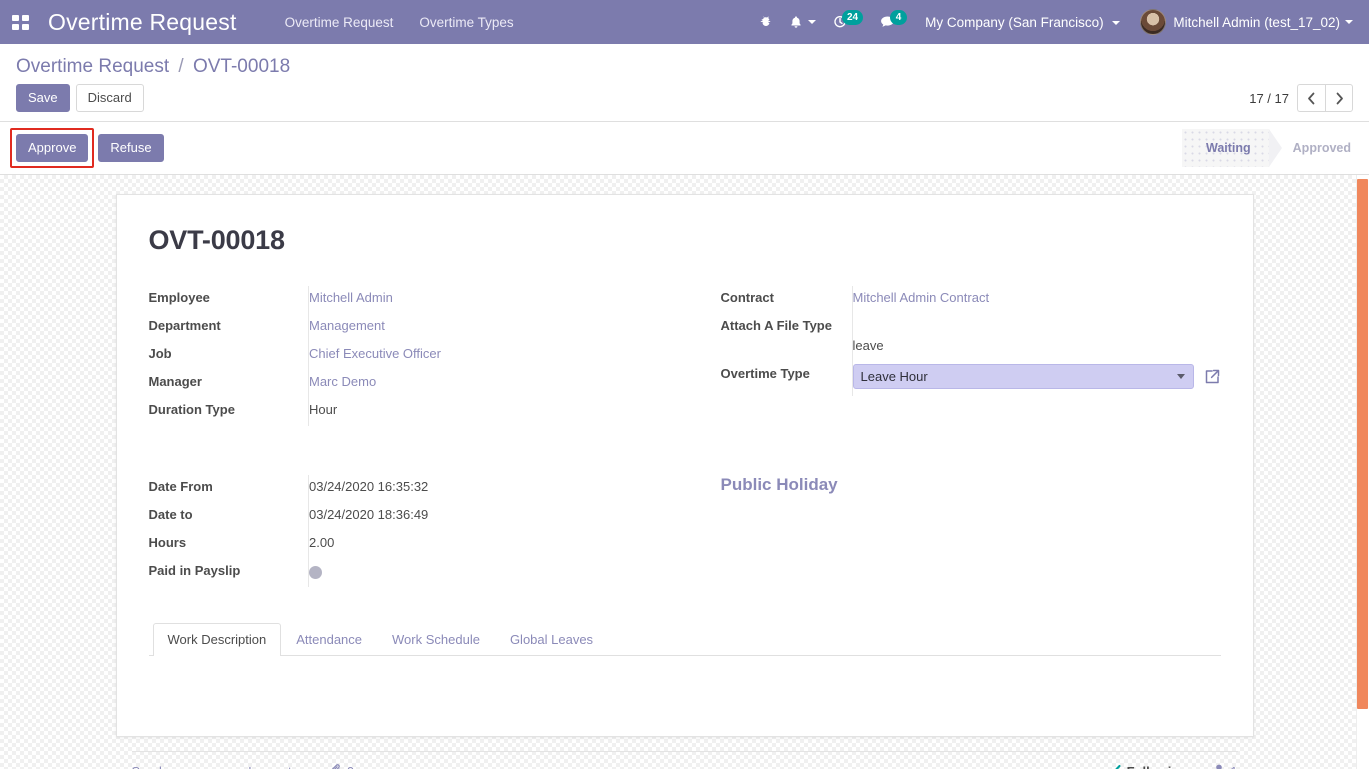  What do you see at coordinates (351, 297) in the screenshot?
I see `value-employee: Mitchell Admin` at bounding box center [351, 297].